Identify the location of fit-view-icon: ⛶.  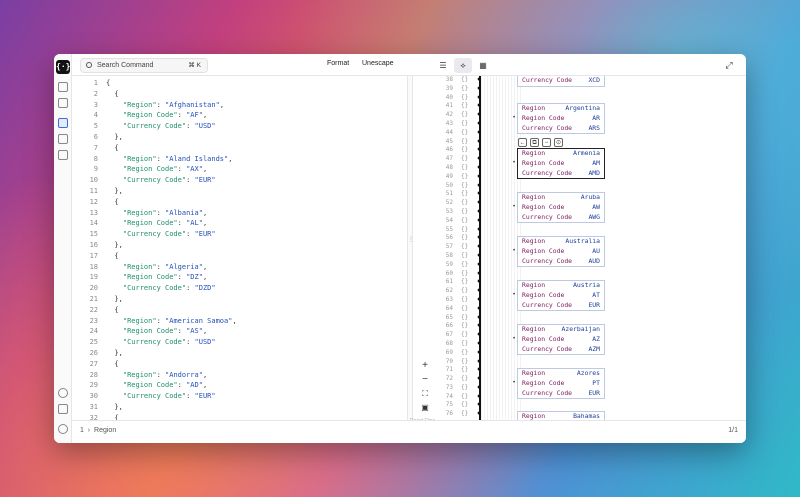
(425, 394).